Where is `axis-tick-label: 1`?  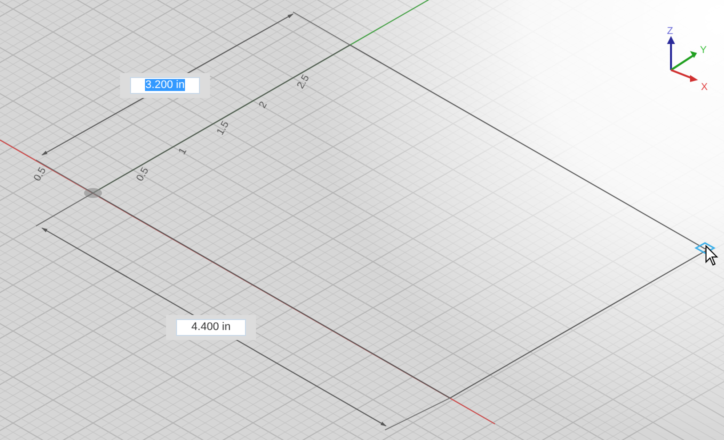
axis-tick-label: 1 is located at coordinates (183, 151).